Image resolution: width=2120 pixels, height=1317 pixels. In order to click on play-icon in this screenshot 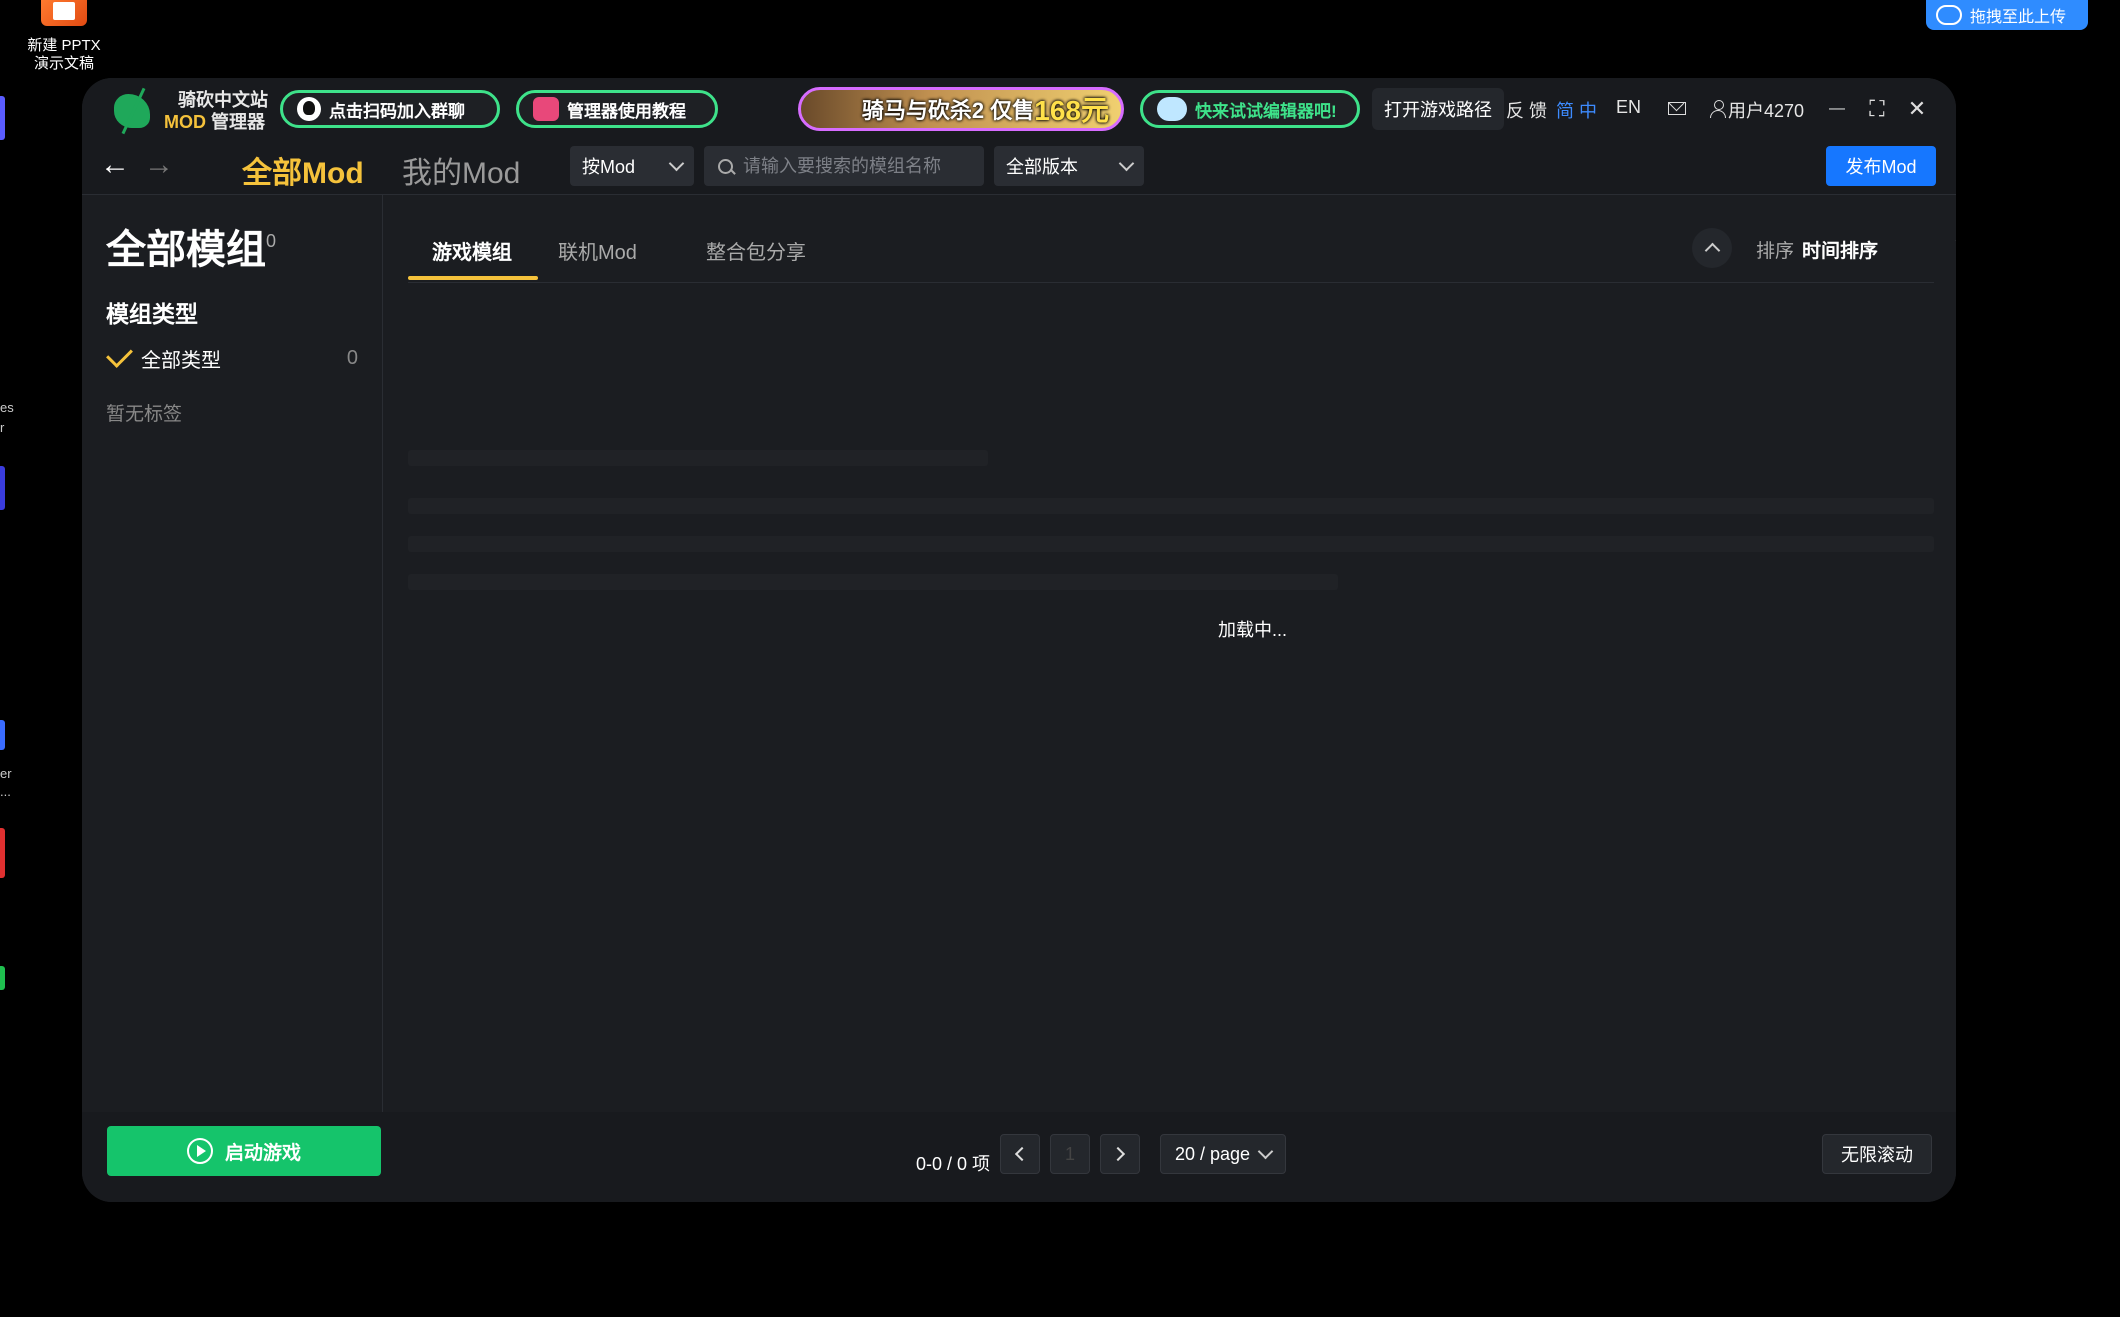, I will do `click(199, 1151)`.